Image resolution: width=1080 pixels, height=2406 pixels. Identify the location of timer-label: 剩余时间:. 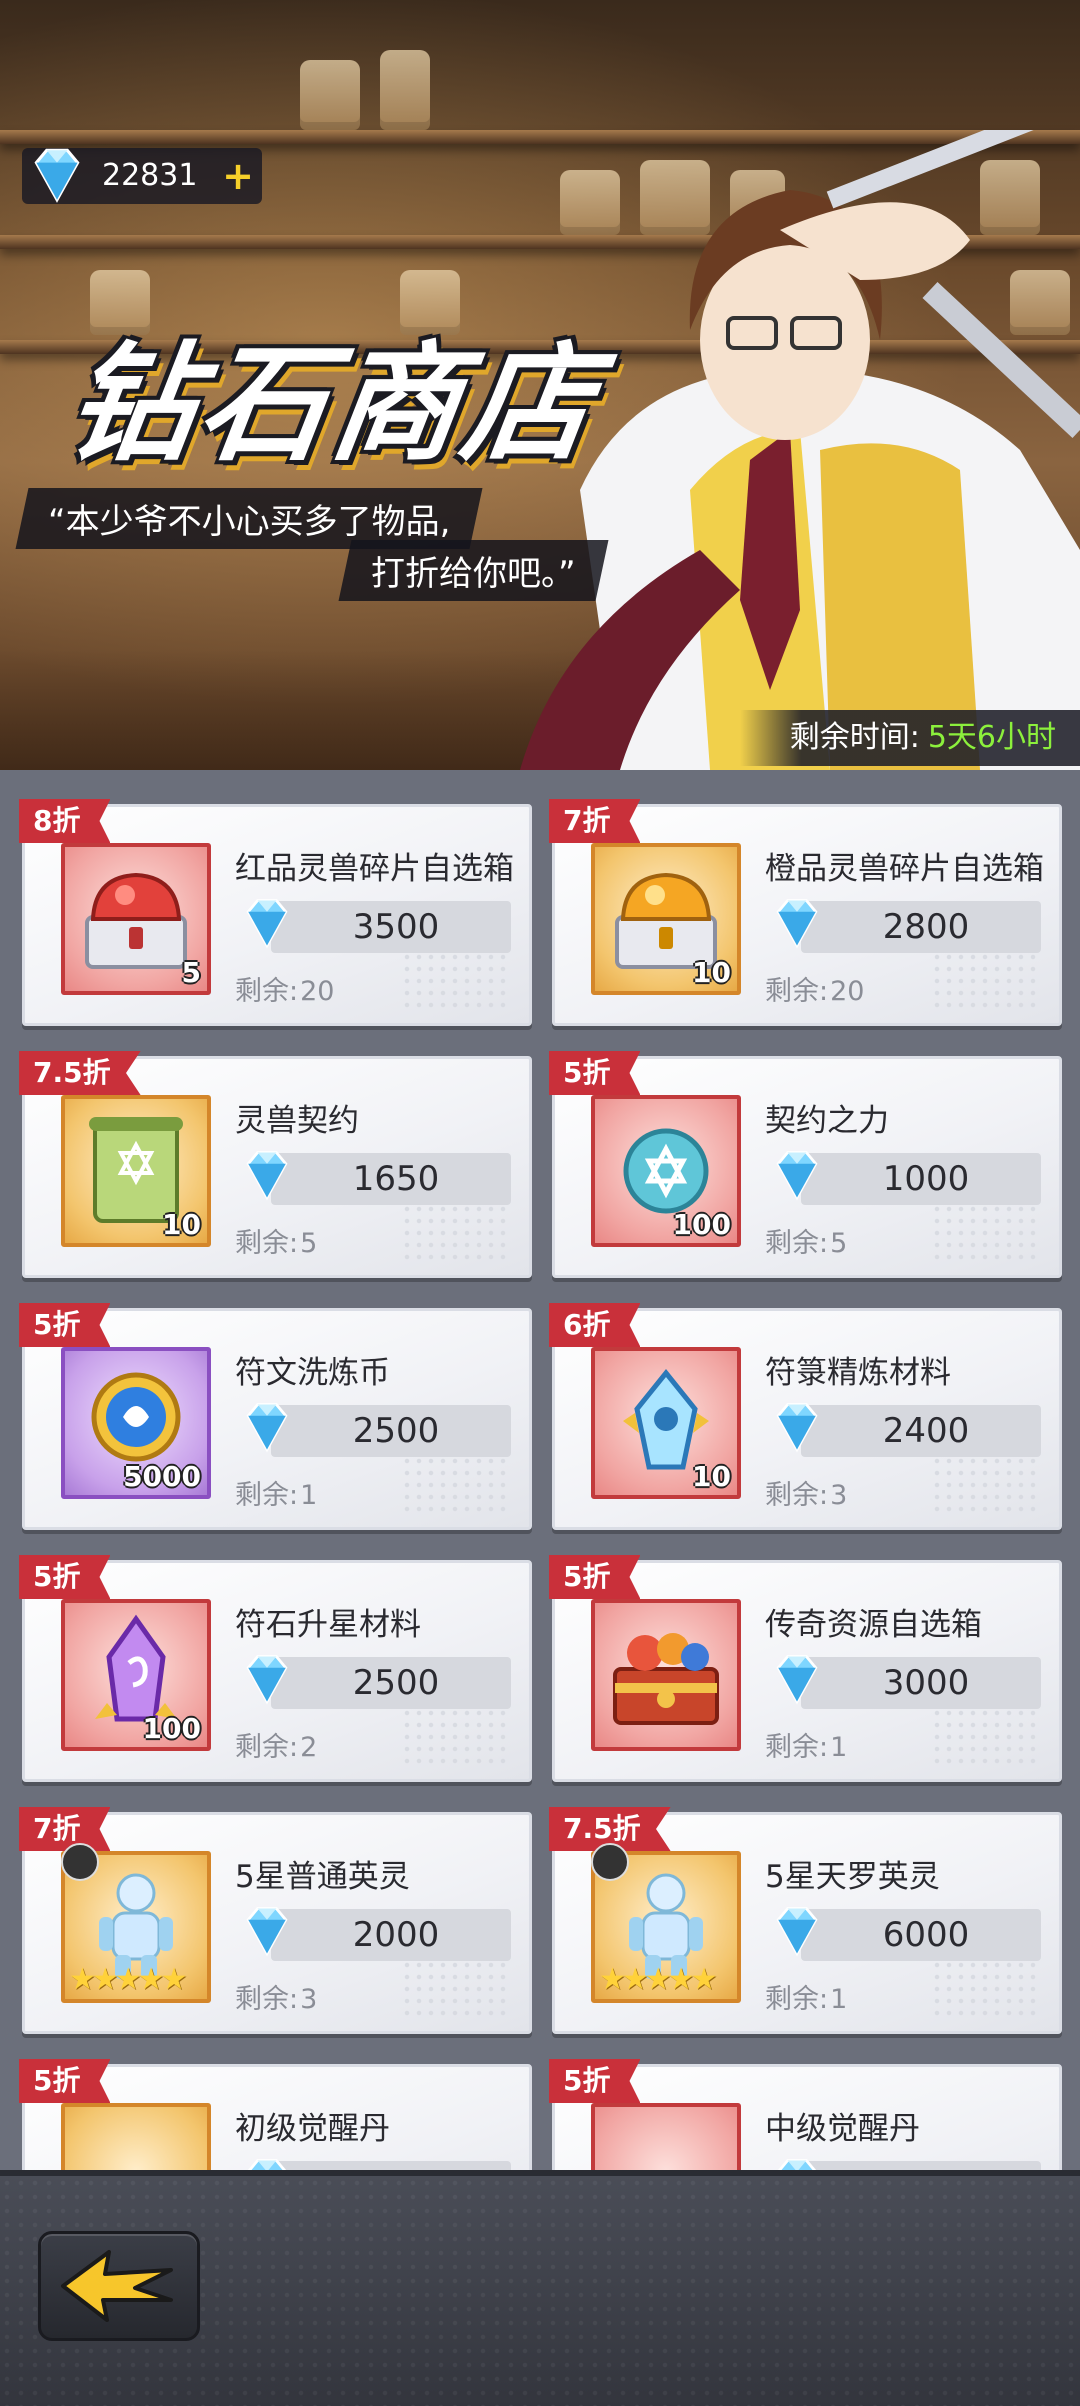
(854, 737).